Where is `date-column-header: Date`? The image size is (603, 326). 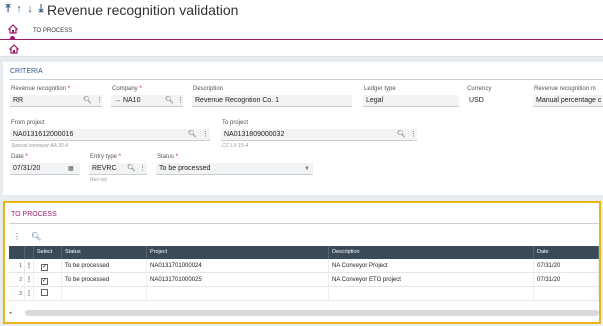 date-column-header: Date is located at coordinates (566, 252).